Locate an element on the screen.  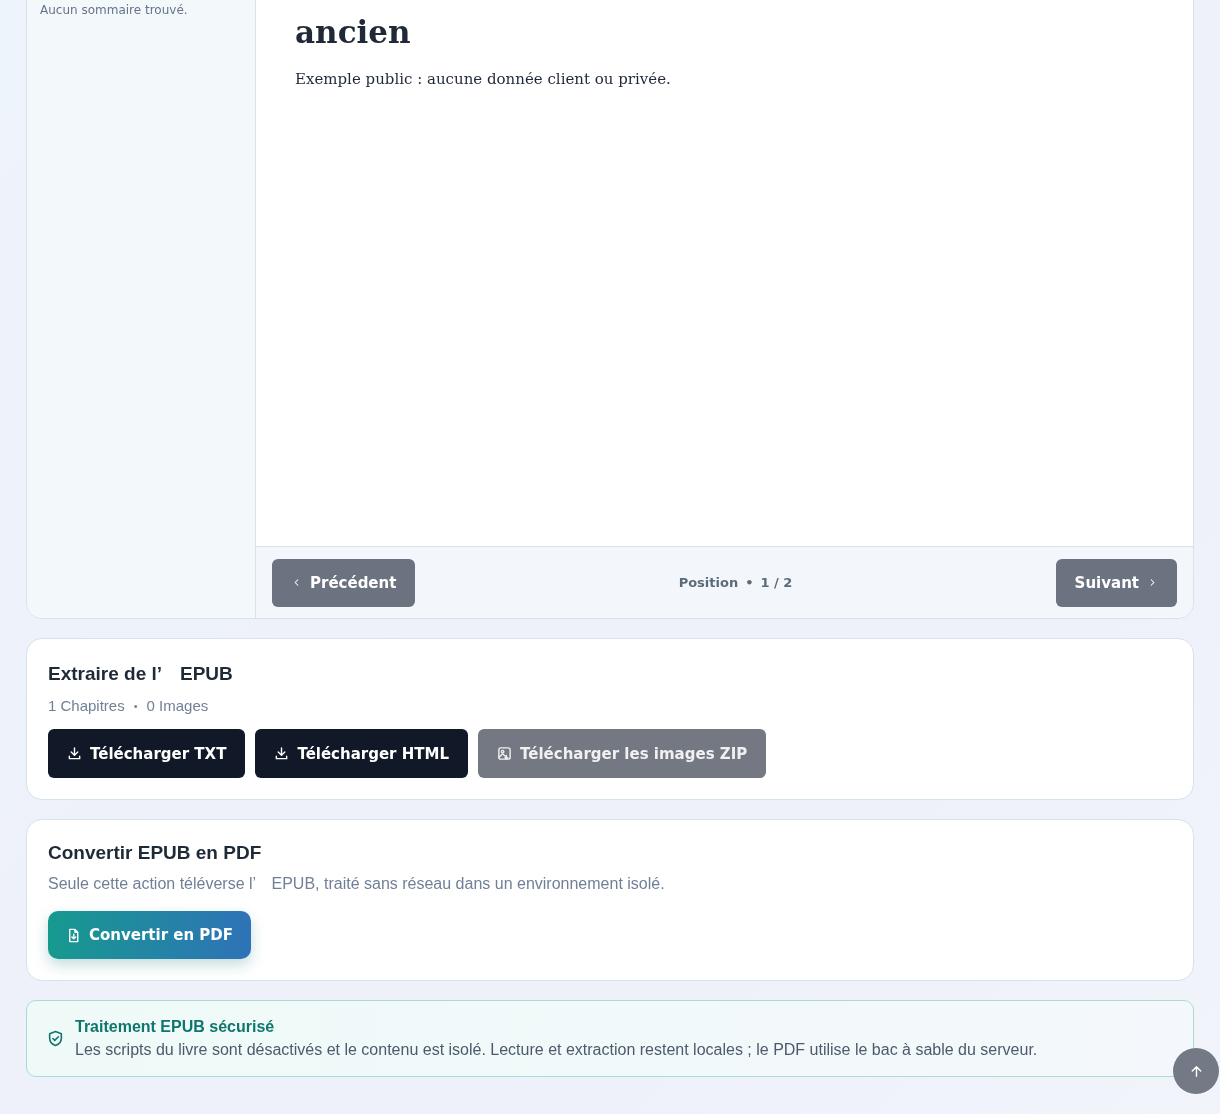
stat-text: 1 Chapitres is located at coordinates (86, 705).